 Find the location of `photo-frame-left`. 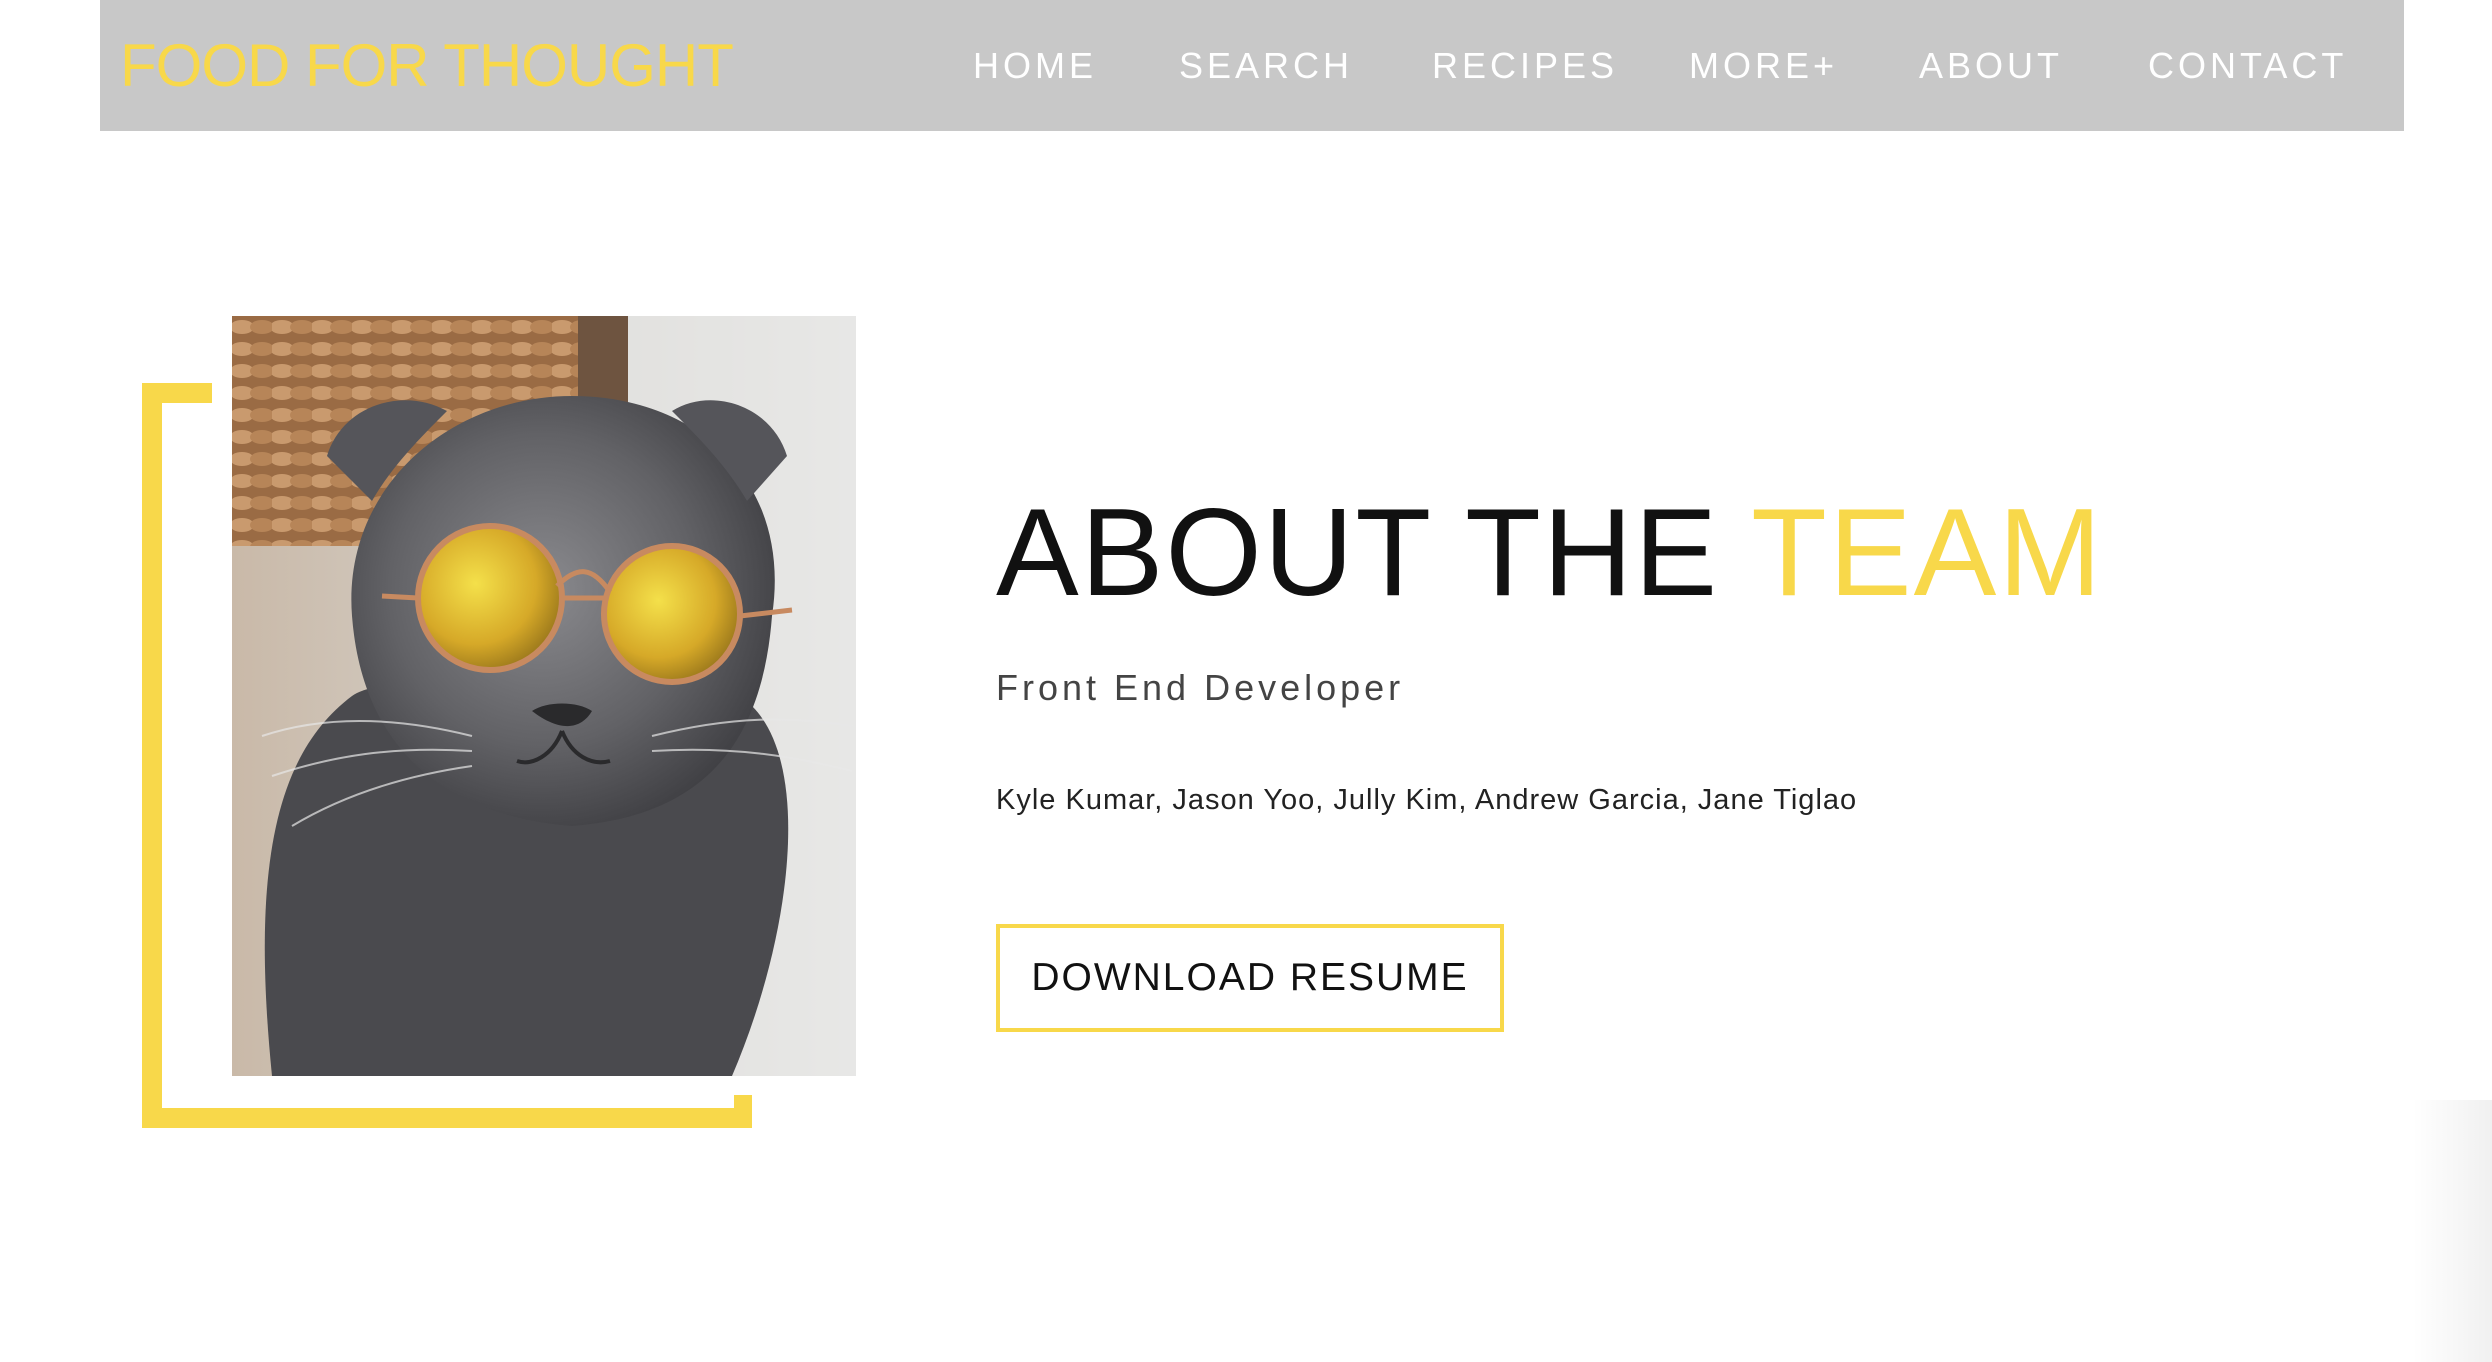

photo-frame-left is located at coordinates (152, 755).